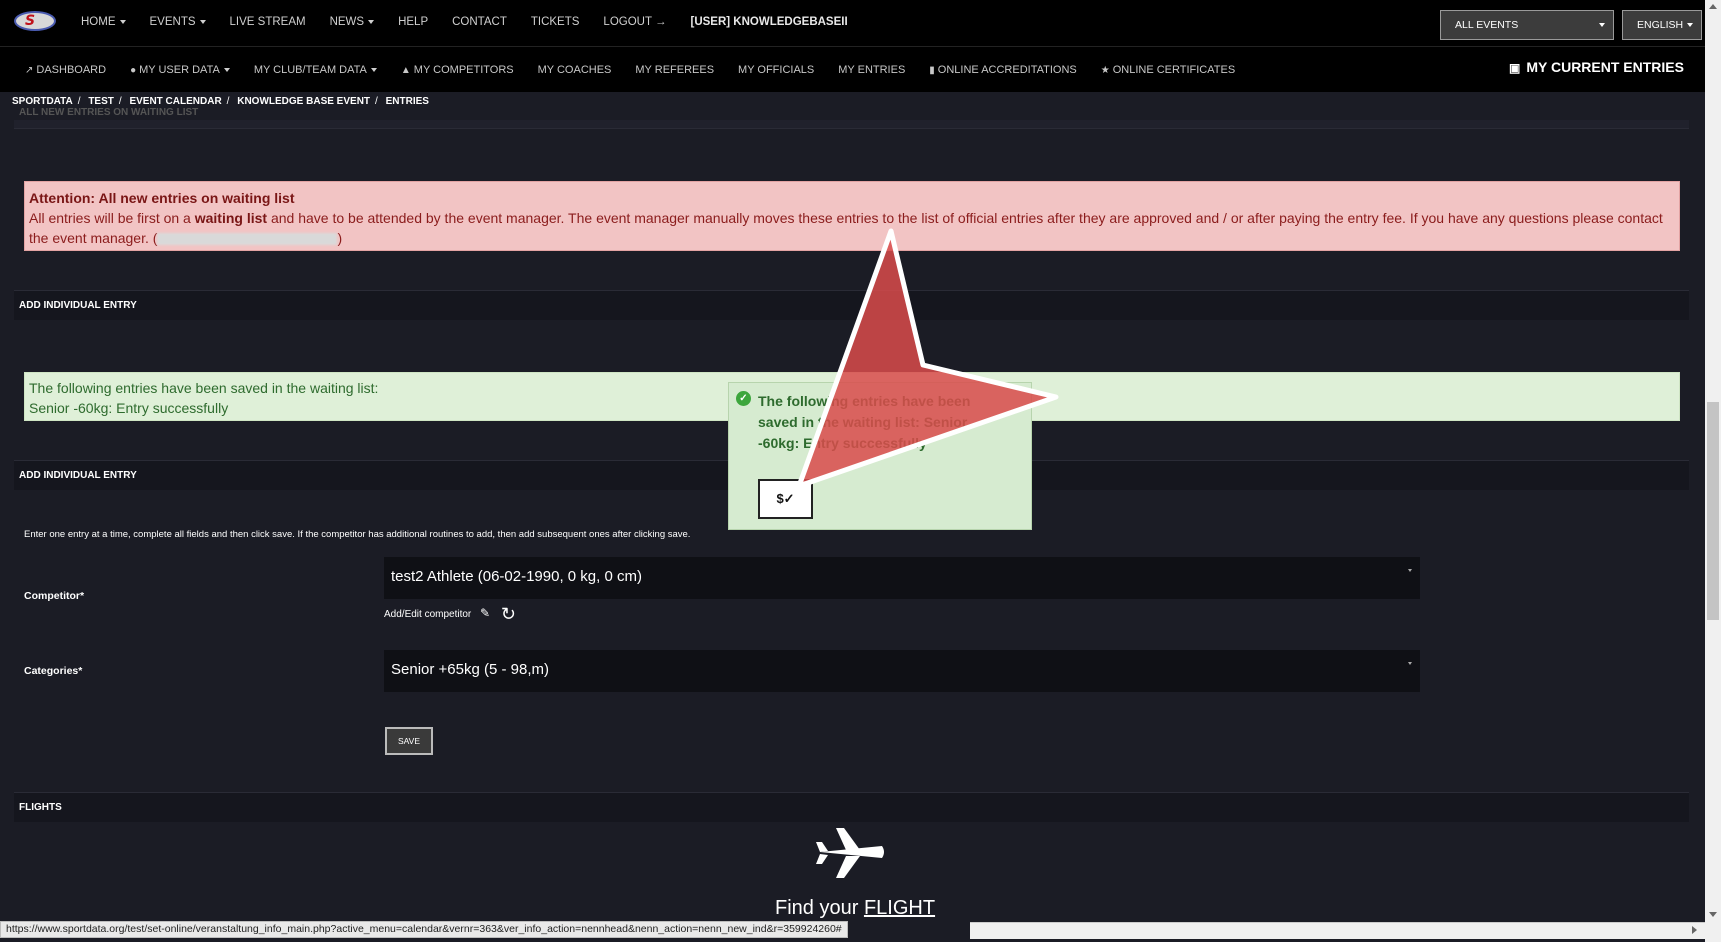  Describe the element at coordinates (30, 21) in the screenshot. I see `logo-letter: S` at that location.